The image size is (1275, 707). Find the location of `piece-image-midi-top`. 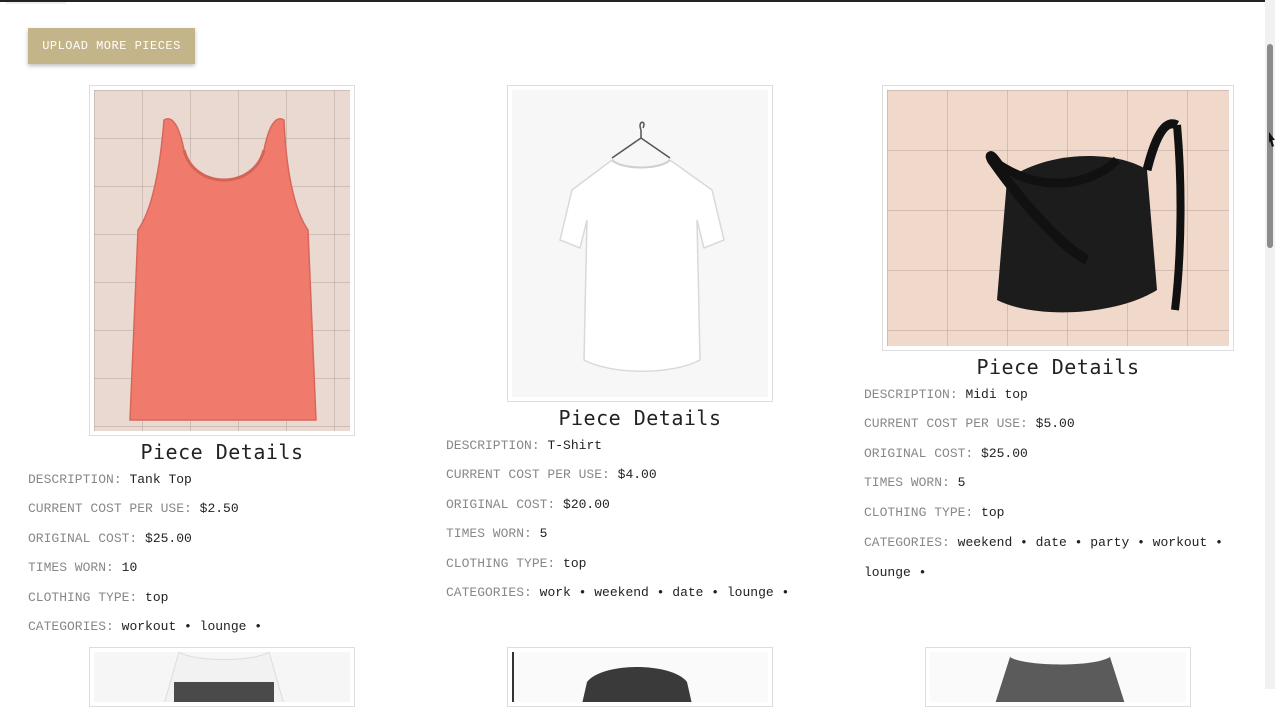

piece-image-midi-top is located at coordinates (1058, 218).